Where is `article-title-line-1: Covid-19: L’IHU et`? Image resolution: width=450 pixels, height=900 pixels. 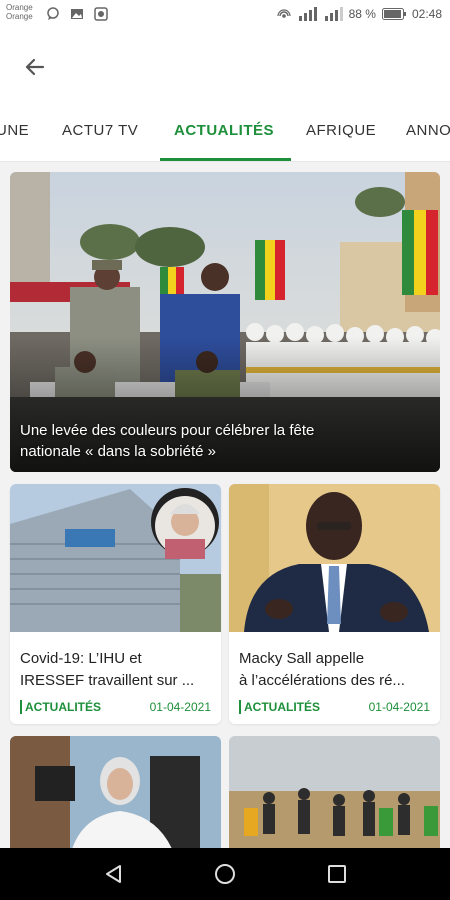 article-title-line-1: Covid-19: L’IHU et is located at coordinates (81, 658).